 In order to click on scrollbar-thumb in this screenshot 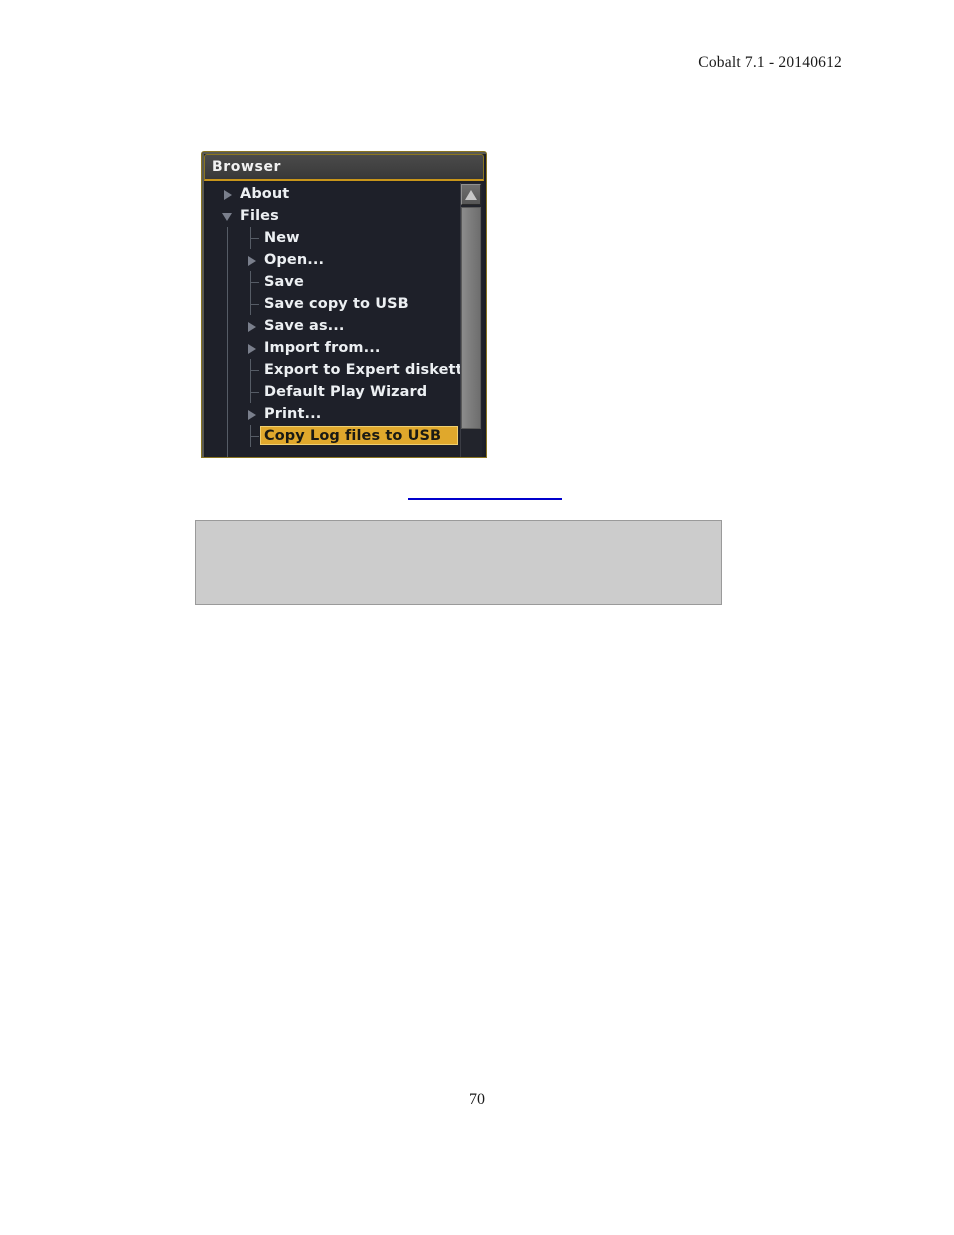, I will do `click(471, 318)`.